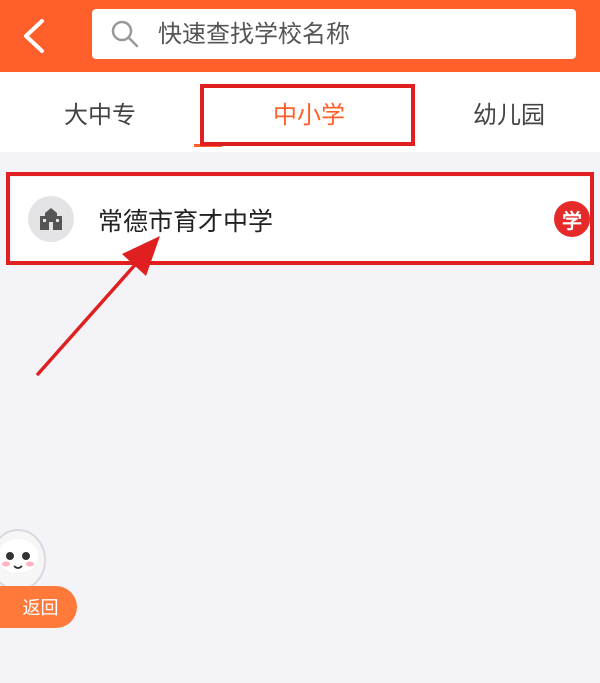 This screenshot has height=683, width=600. Describe the element at coordinates (572, 219) in the screenshot. I see `school-type-badge: 学` at that location.